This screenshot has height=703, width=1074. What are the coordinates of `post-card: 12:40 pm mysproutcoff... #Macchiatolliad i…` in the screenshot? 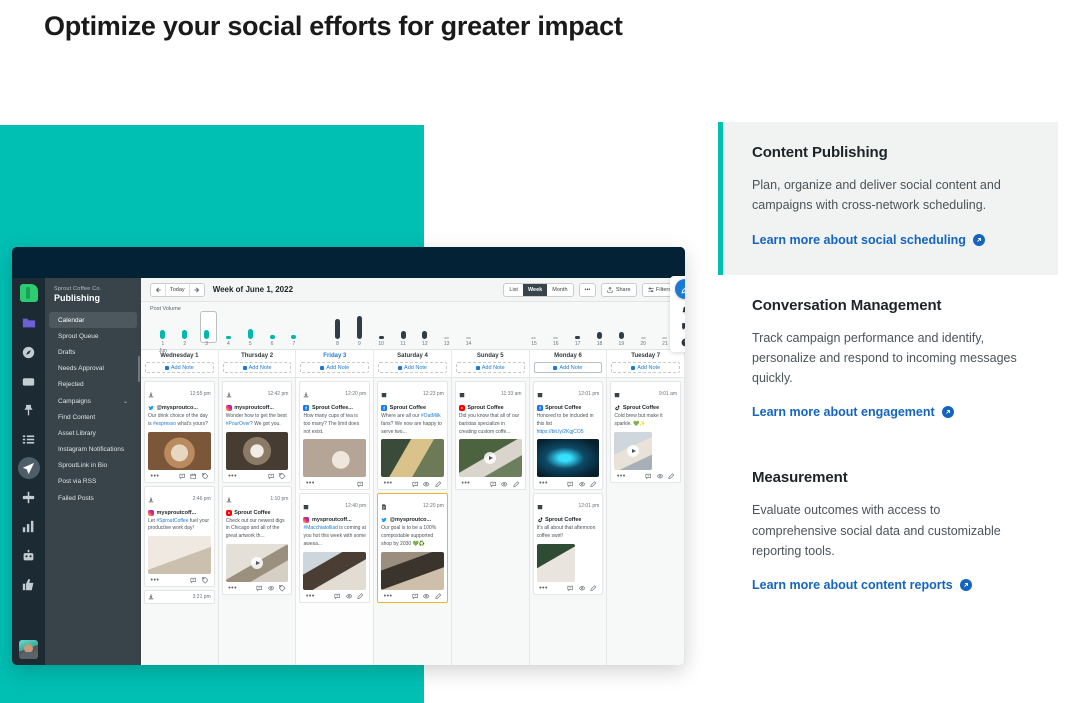 It's located at (335, 548).